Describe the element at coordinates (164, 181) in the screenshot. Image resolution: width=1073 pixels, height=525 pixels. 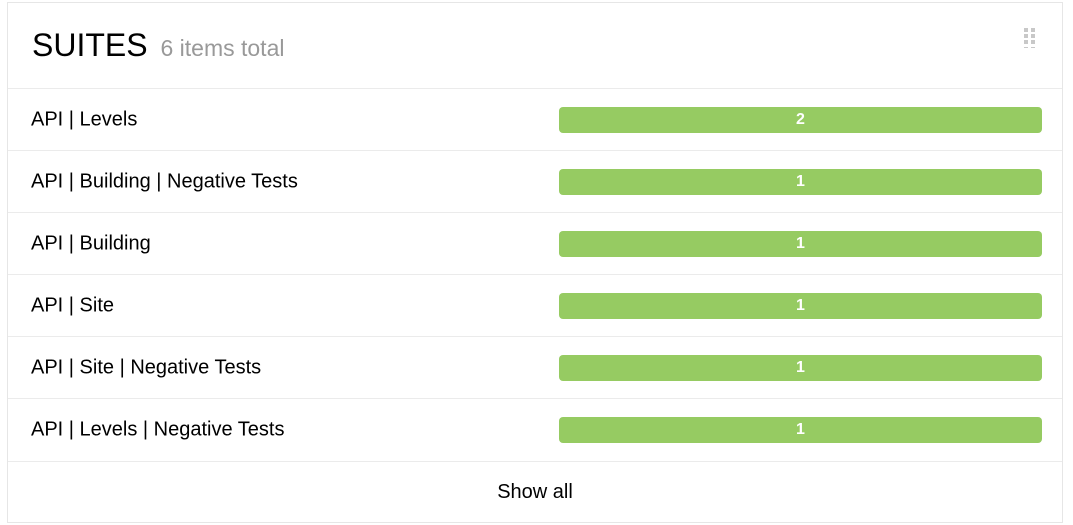
I see `suite-name: API | Building | Negative Tests` at that location.